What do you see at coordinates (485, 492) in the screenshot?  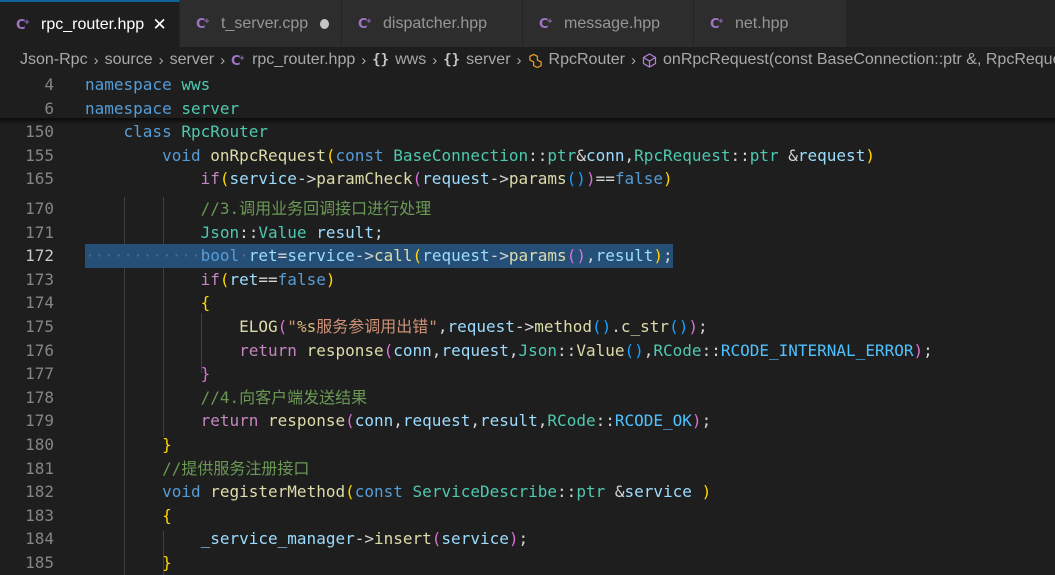 I see `code-token: ServiceDescribe` at bounding box center [485, 492].